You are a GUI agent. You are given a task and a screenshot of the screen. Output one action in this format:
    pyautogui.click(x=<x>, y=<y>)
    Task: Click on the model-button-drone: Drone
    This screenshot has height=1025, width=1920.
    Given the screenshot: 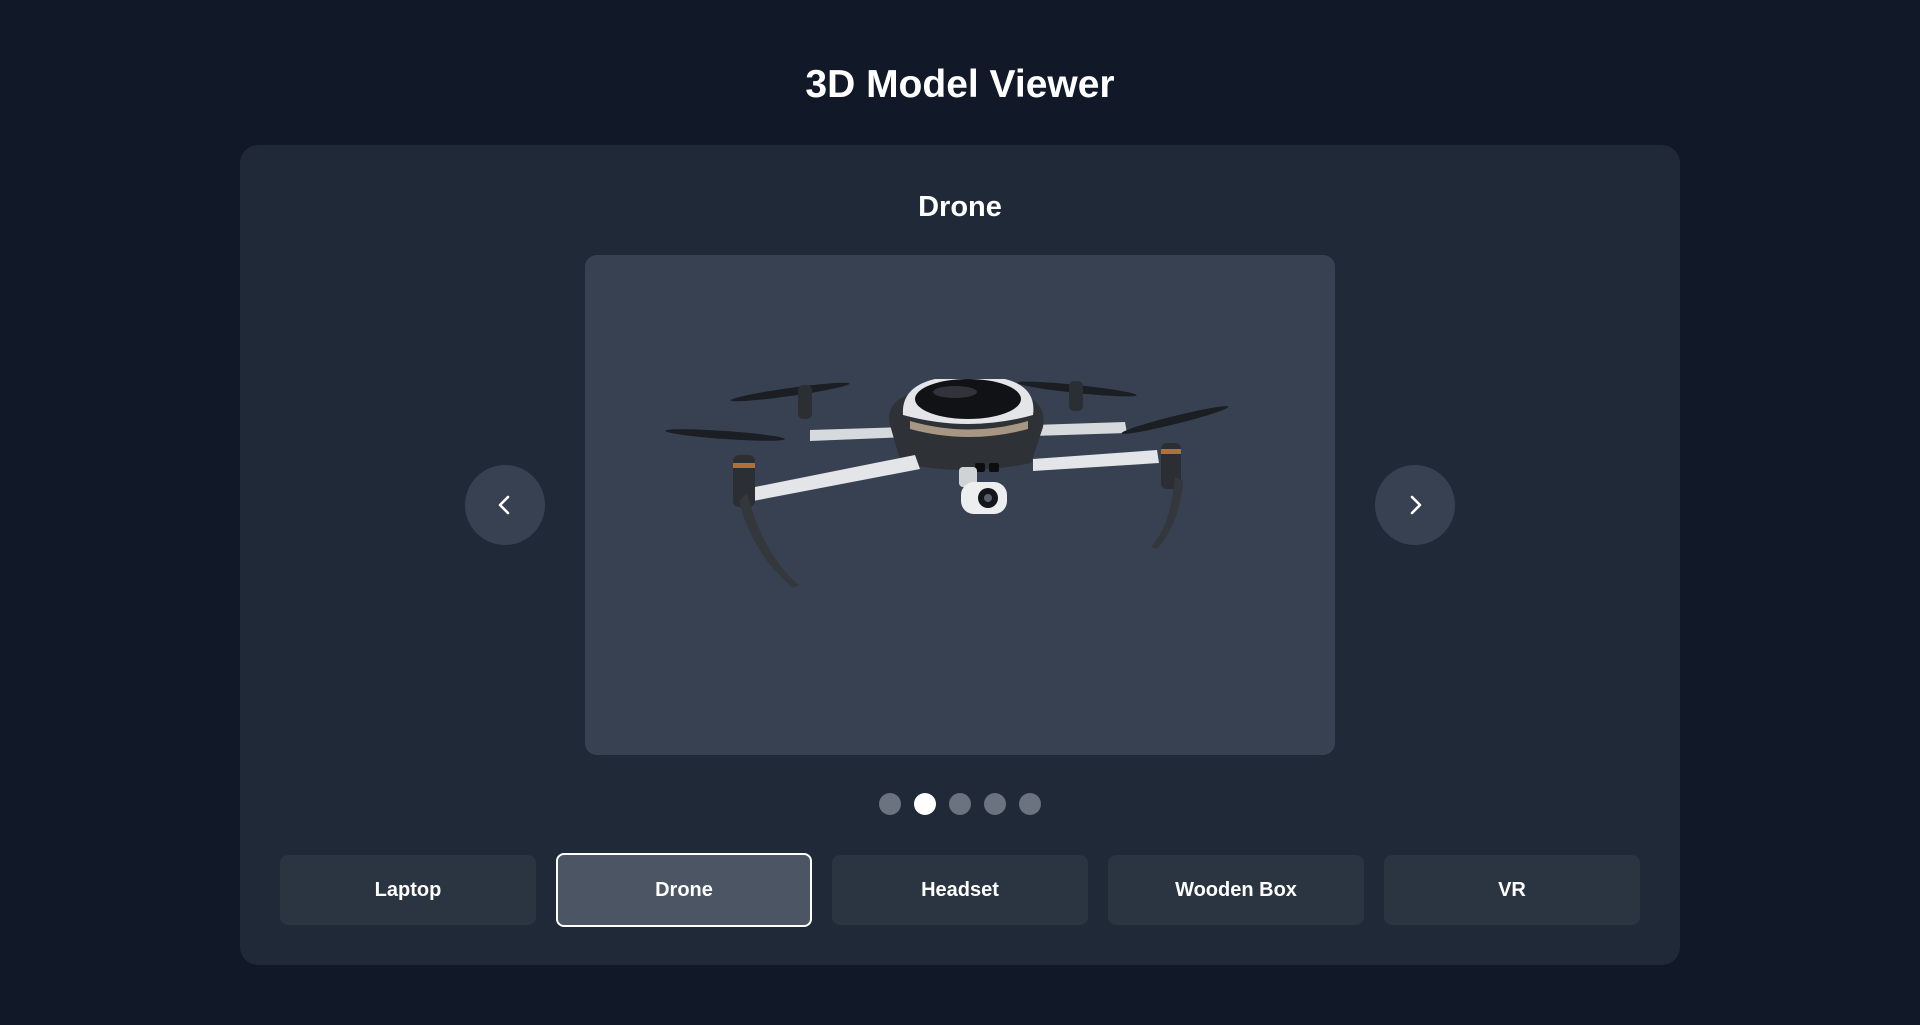 What is the action you would take?
    pyautogui.click(x=684, y=890)
    